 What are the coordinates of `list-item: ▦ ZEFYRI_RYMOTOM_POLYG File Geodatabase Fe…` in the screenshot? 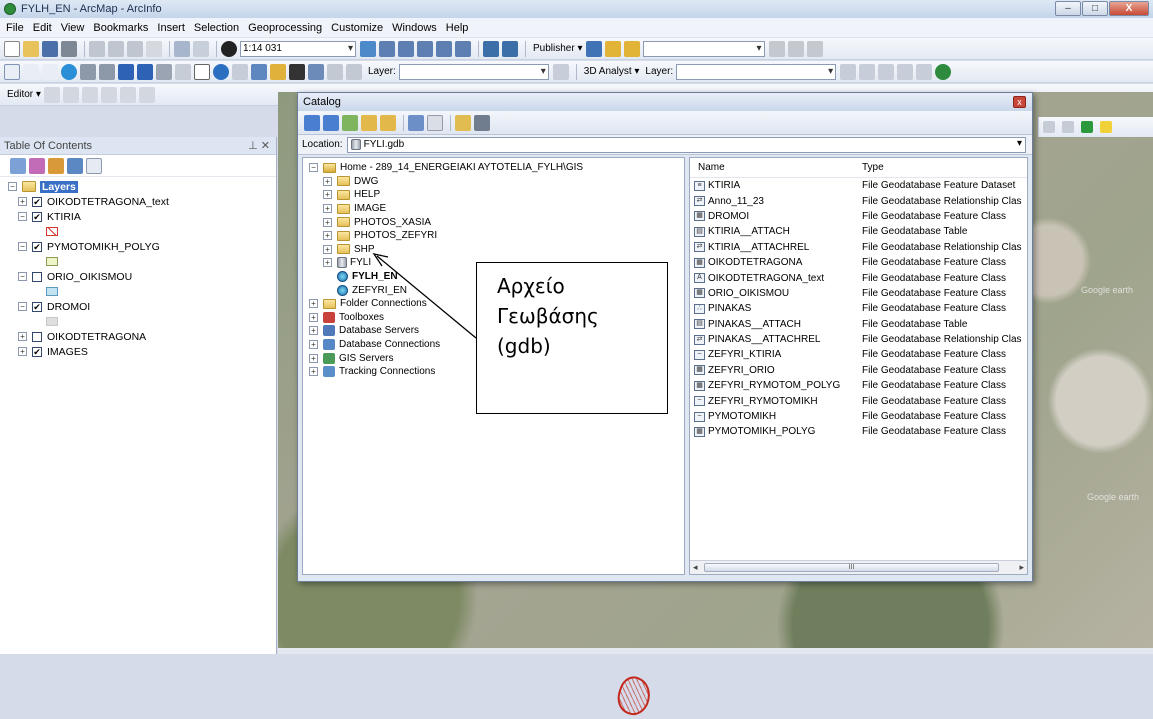 It's located at (858, 385).